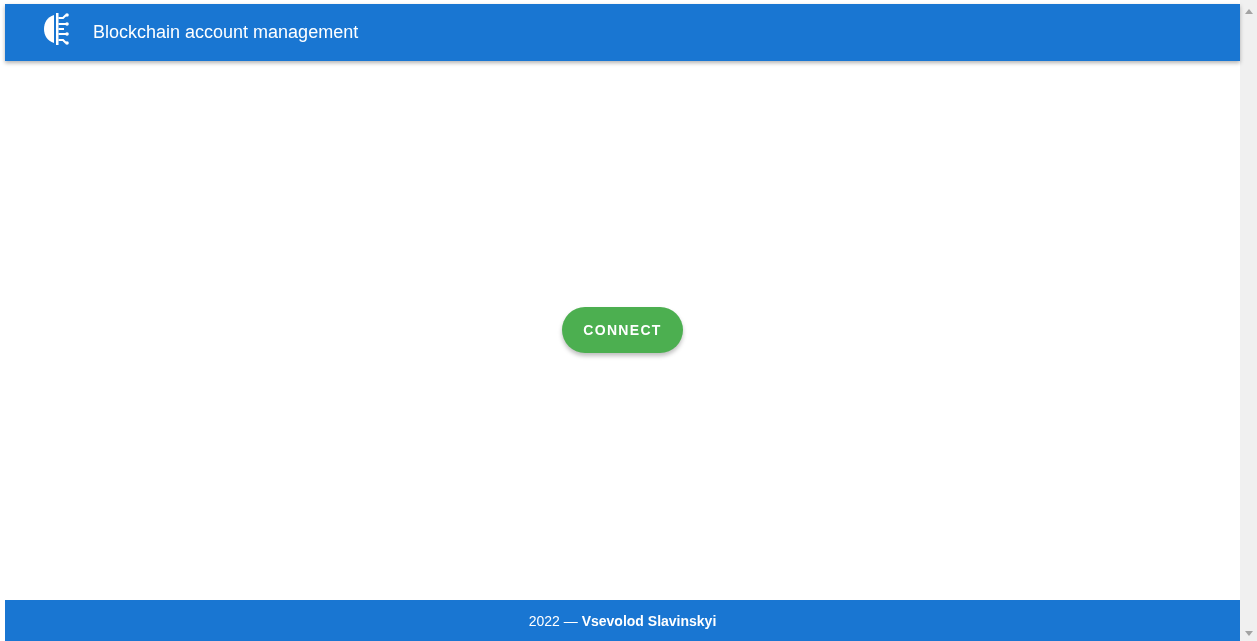 This screenshot has width=1257, height=641. I want to click on footer-text: 2022 — Vsevolod Slavinskyi, so click(622, 620).